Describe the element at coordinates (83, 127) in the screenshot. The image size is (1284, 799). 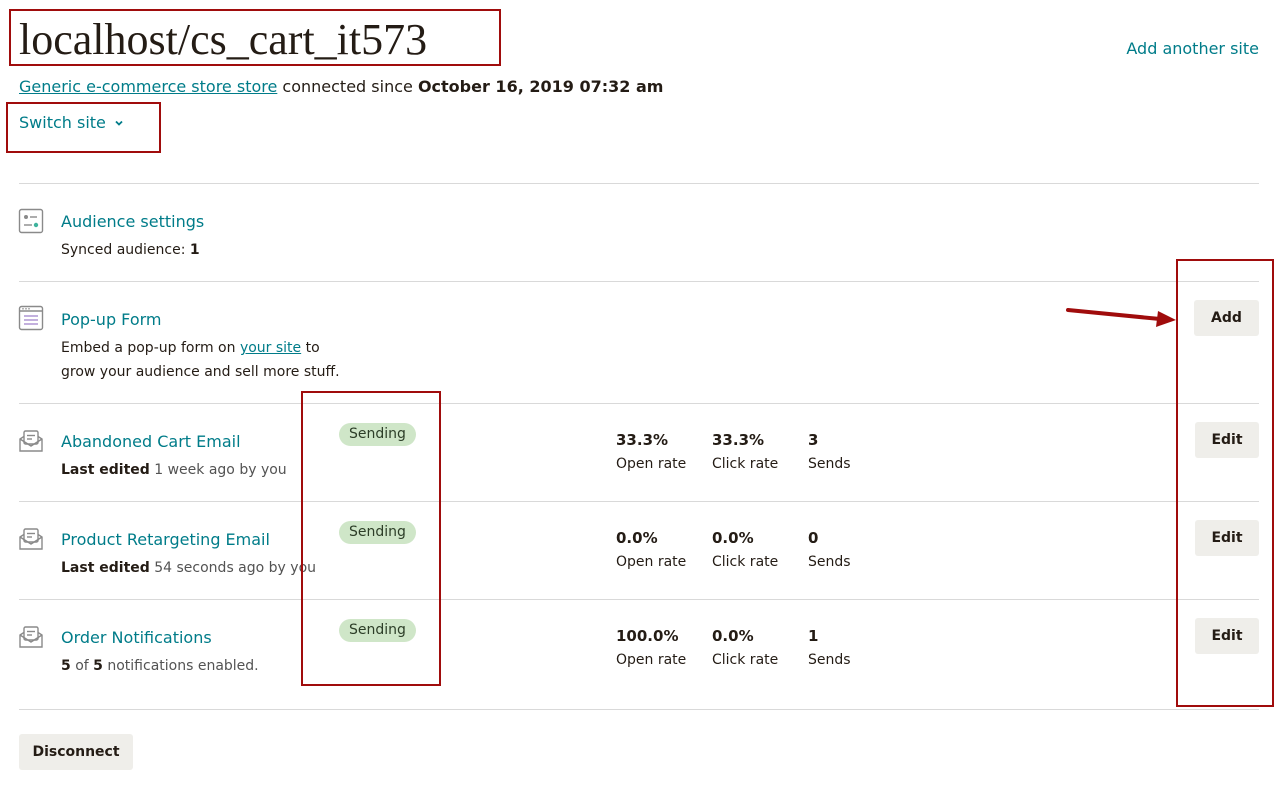
I see `annotation-box-switch-site` at that location.